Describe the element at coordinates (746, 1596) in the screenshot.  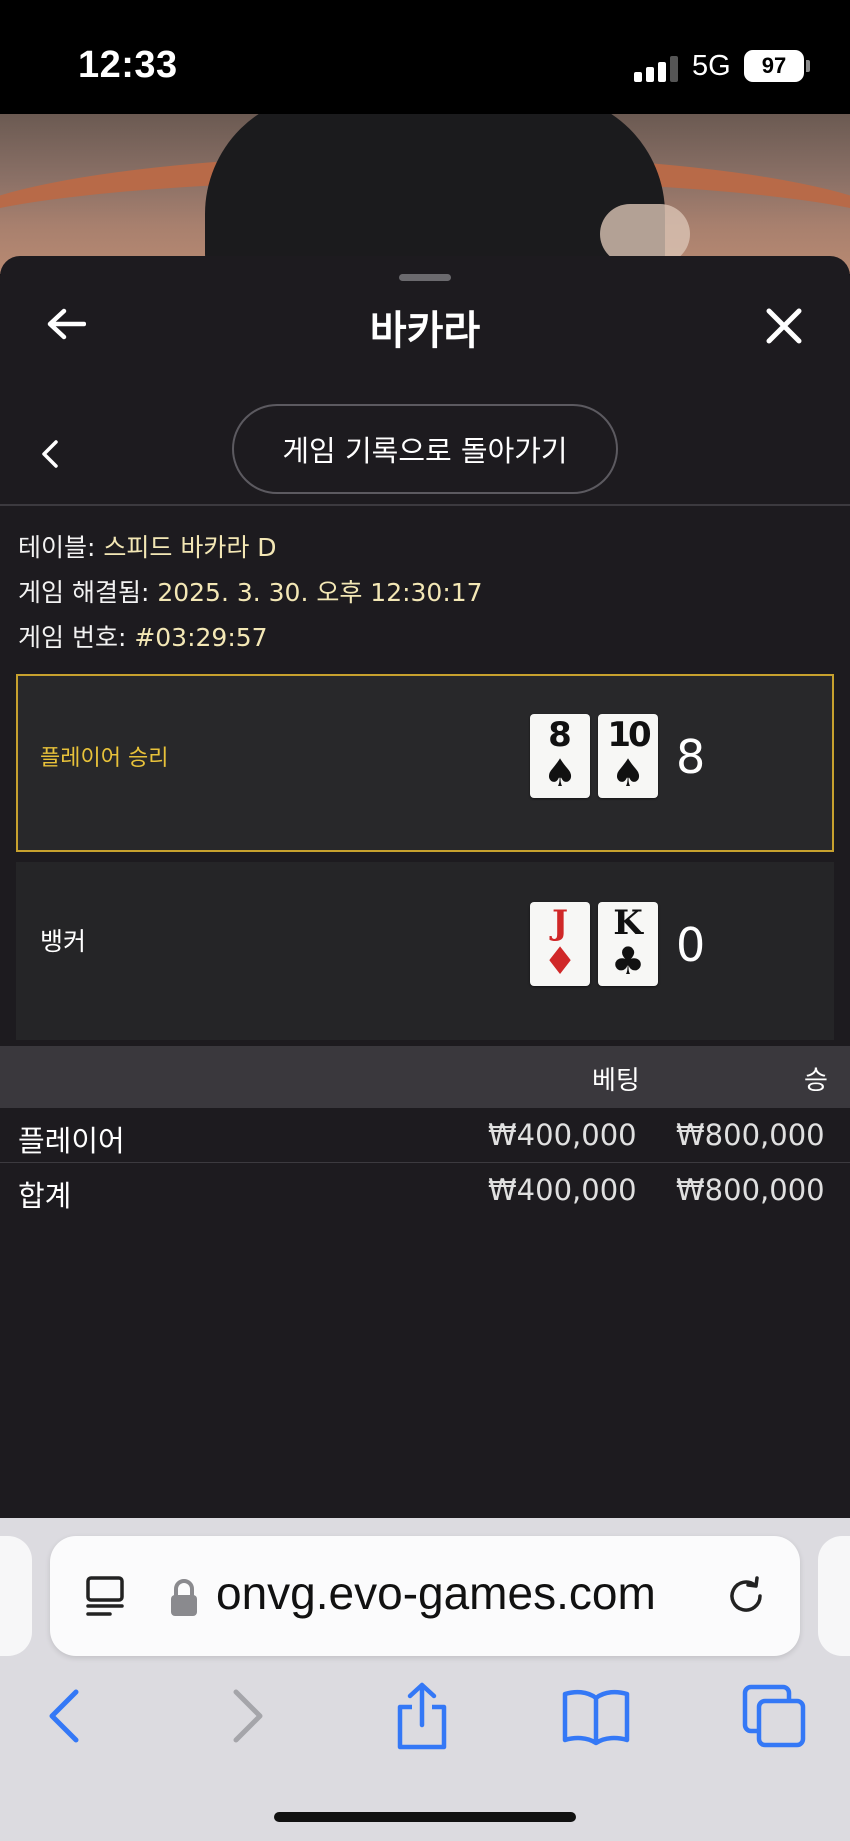
I see `reload-icon` at that location.